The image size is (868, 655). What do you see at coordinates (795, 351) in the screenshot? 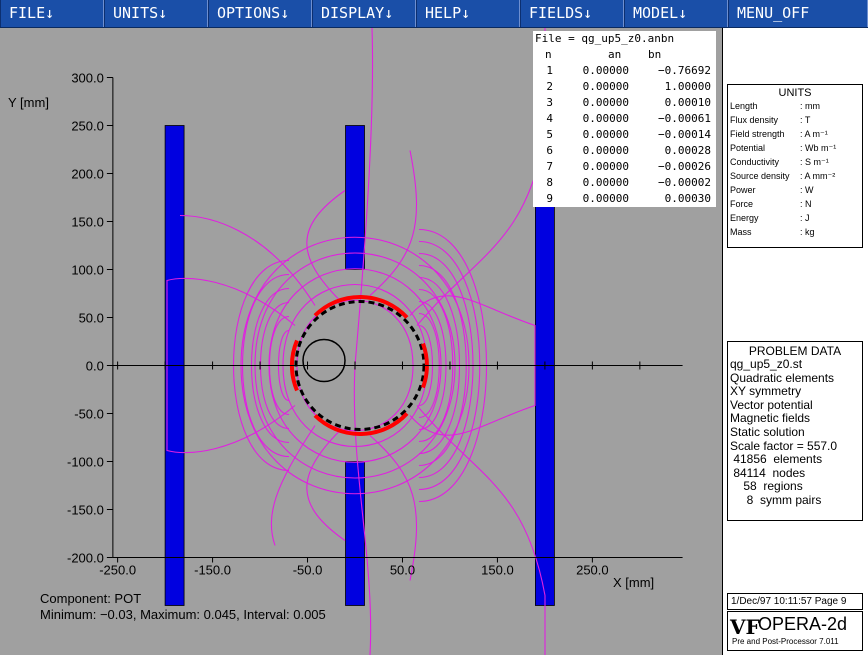
I see `problem-title: PROBLEM DATA` at bounding box center [795, 351].